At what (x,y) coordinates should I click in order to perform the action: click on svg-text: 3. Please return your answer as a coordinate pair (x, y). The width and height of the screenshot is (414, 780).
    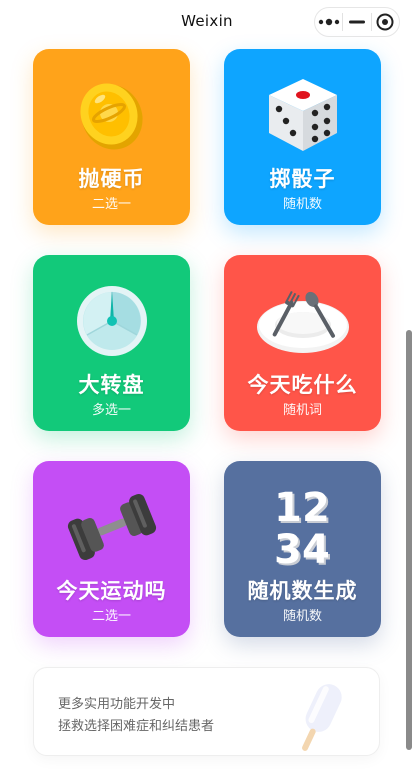
    Looking at the image, I should click on (288, 549).